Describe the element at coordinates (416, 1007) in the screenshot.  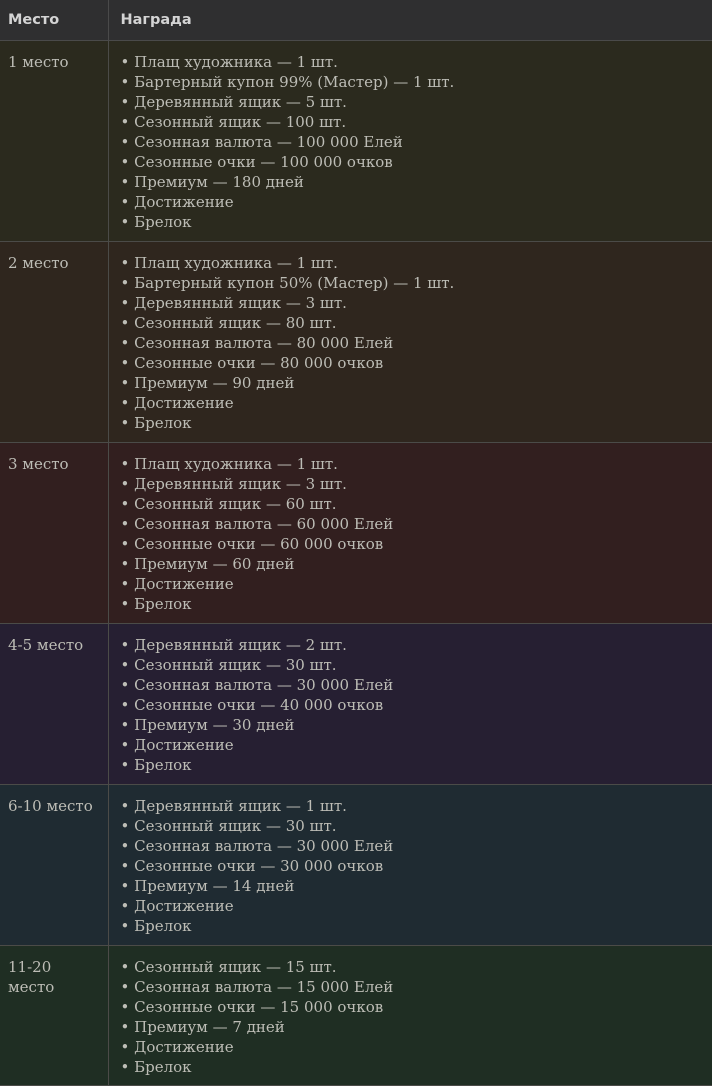
I see `reward-item: Сезонные очки — 15 000 очков` at that location.